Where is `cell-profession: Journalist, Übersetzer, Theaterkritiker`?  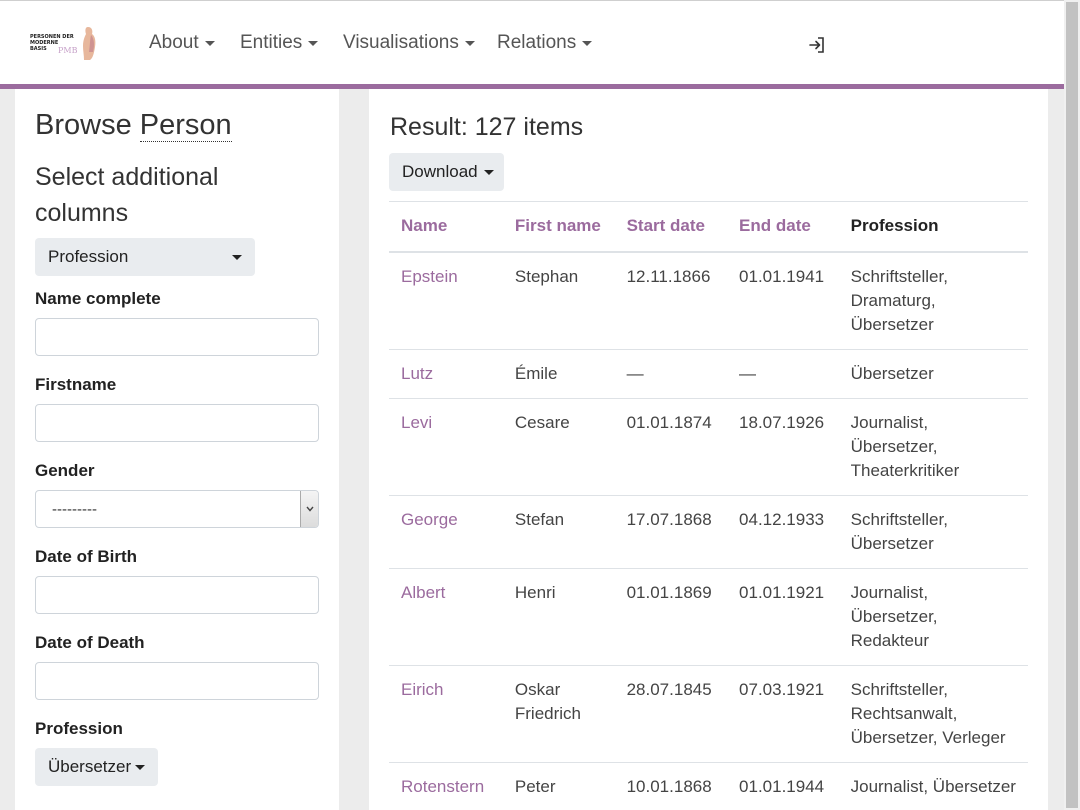
cell-profession: Journalist, Übersetzer, Theaterkritiker is located at coordinates (933, 447).